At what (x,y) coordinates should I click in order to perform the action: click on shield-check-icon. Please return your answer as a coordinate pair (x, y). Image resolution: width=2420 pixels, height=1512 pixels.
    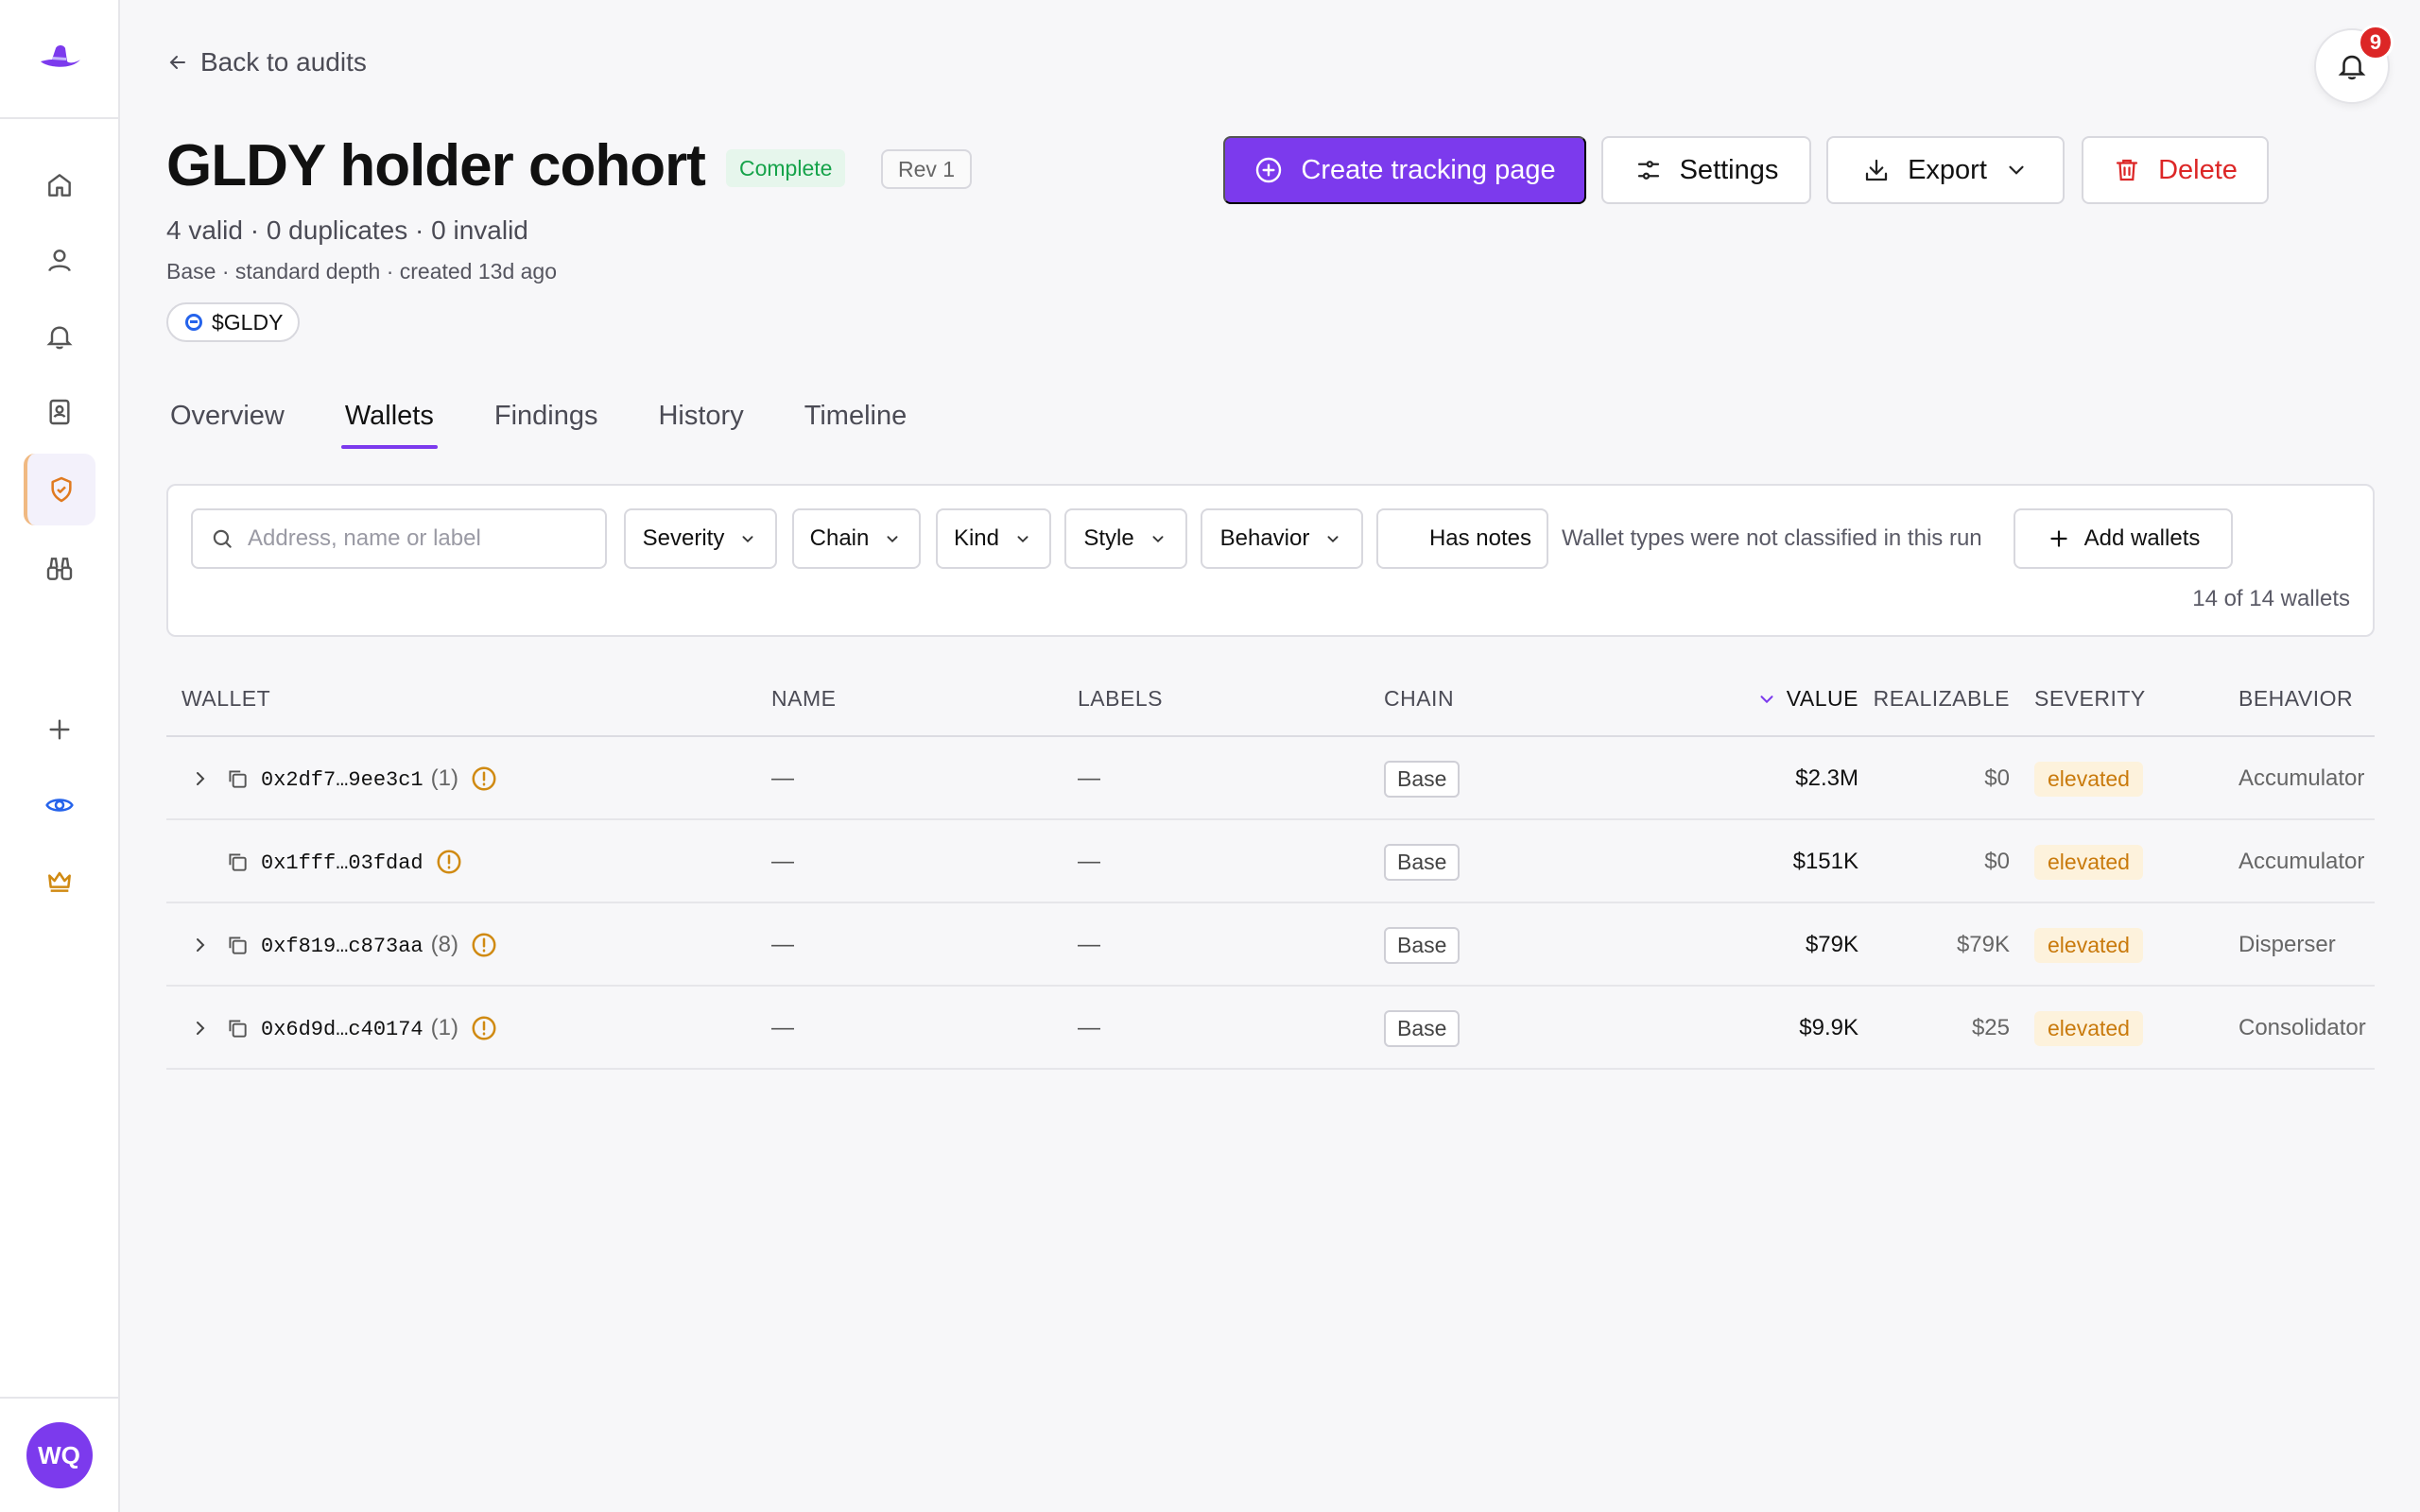
    Looking at the image, I should click on (61, 489).